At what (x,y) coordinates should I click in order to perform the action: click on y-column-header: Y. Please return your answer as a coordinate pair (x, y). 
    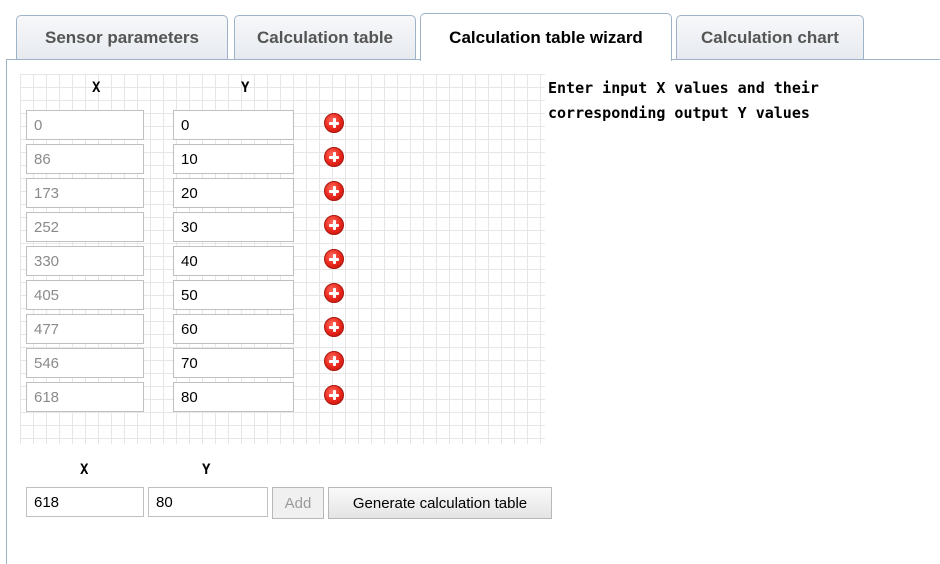
    Looking at the image, I should click on (245, 88).